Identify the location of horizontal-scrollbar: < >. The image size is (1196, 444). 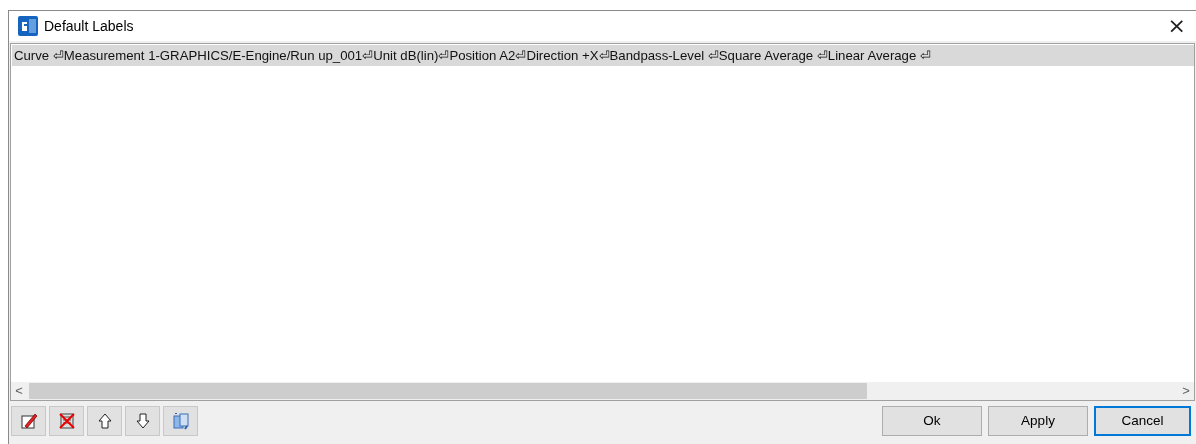
(602, 391).